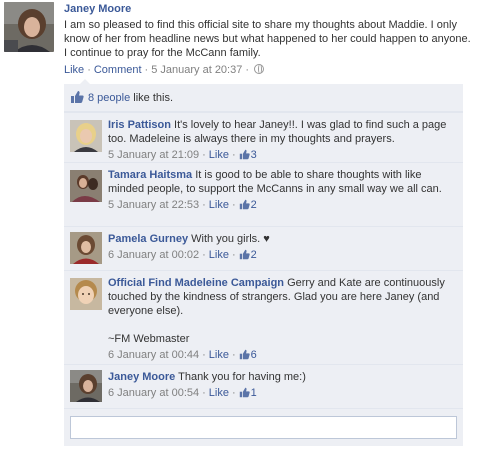  What do you see at coordinates (153, 355) in the screenshot?
I see `comment-timestamp: 6 January at 00:44` at bounding box center [153, 355].